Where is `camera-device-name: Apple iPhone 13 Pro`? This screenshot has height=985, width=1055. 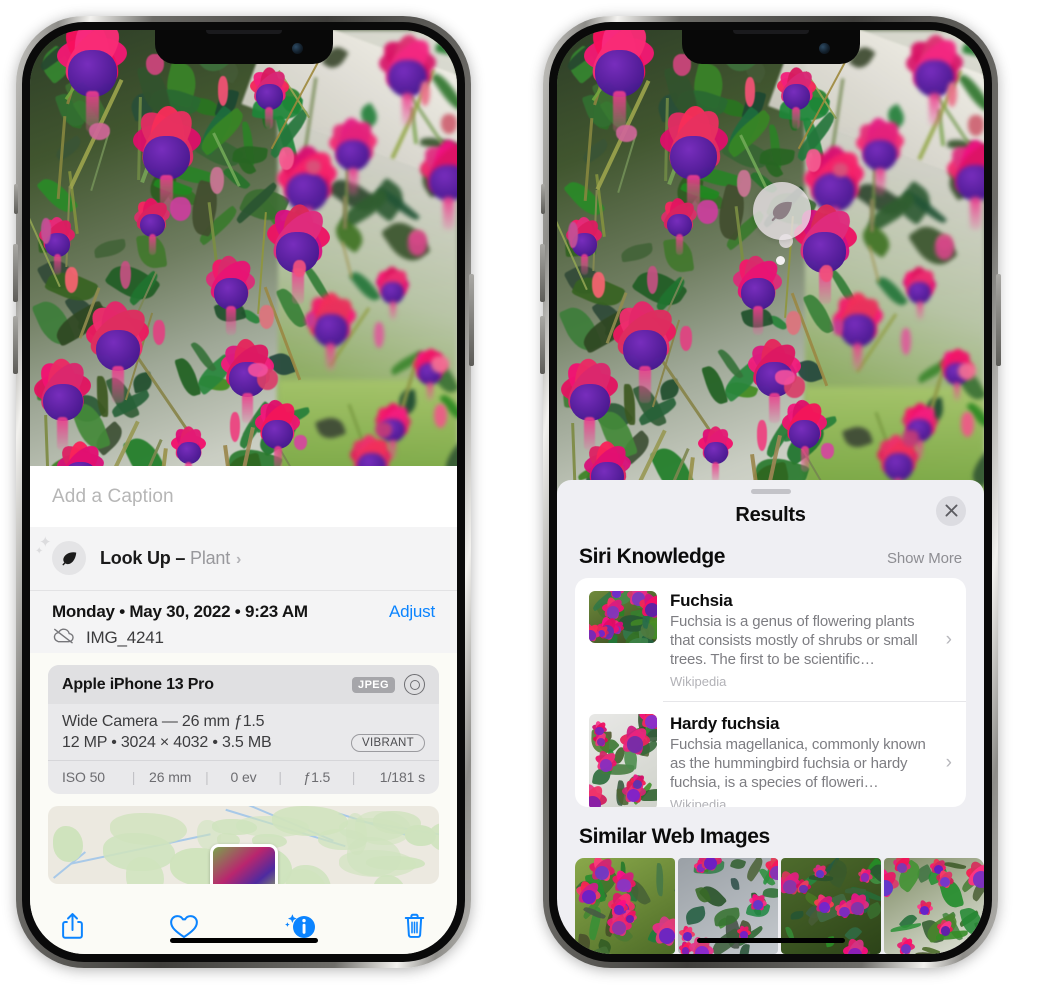
camera-device-name: Apple iPhone 13 Pro is located at coordinates (138, 684).